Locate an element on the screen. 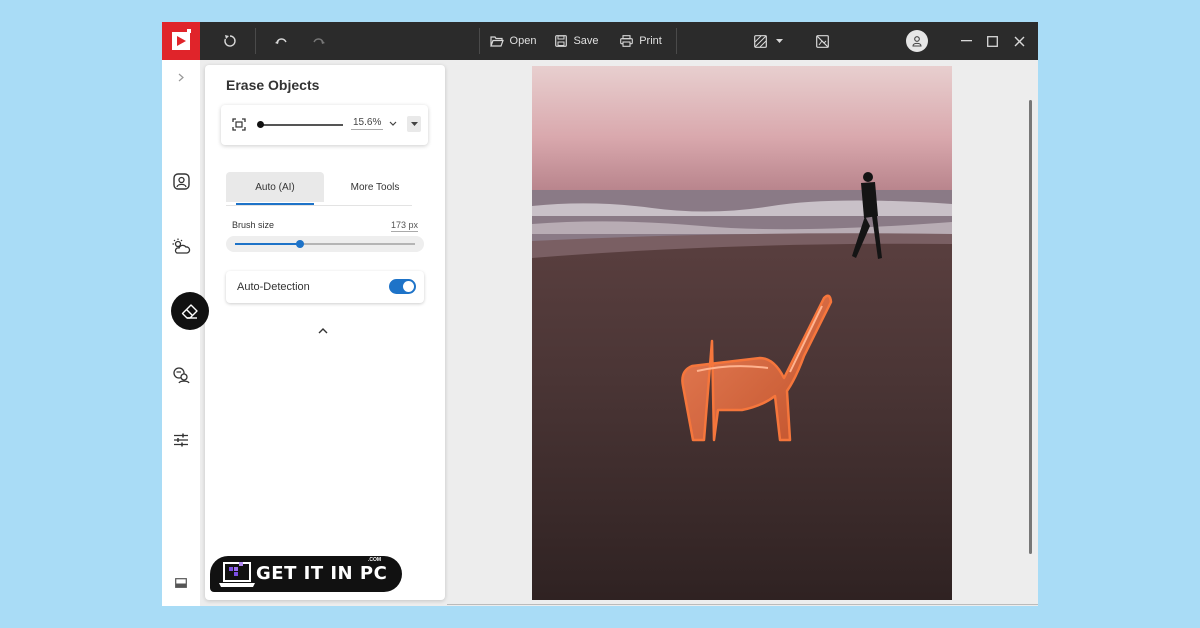  zoom-menu-button is located at coordinates (414, 124).